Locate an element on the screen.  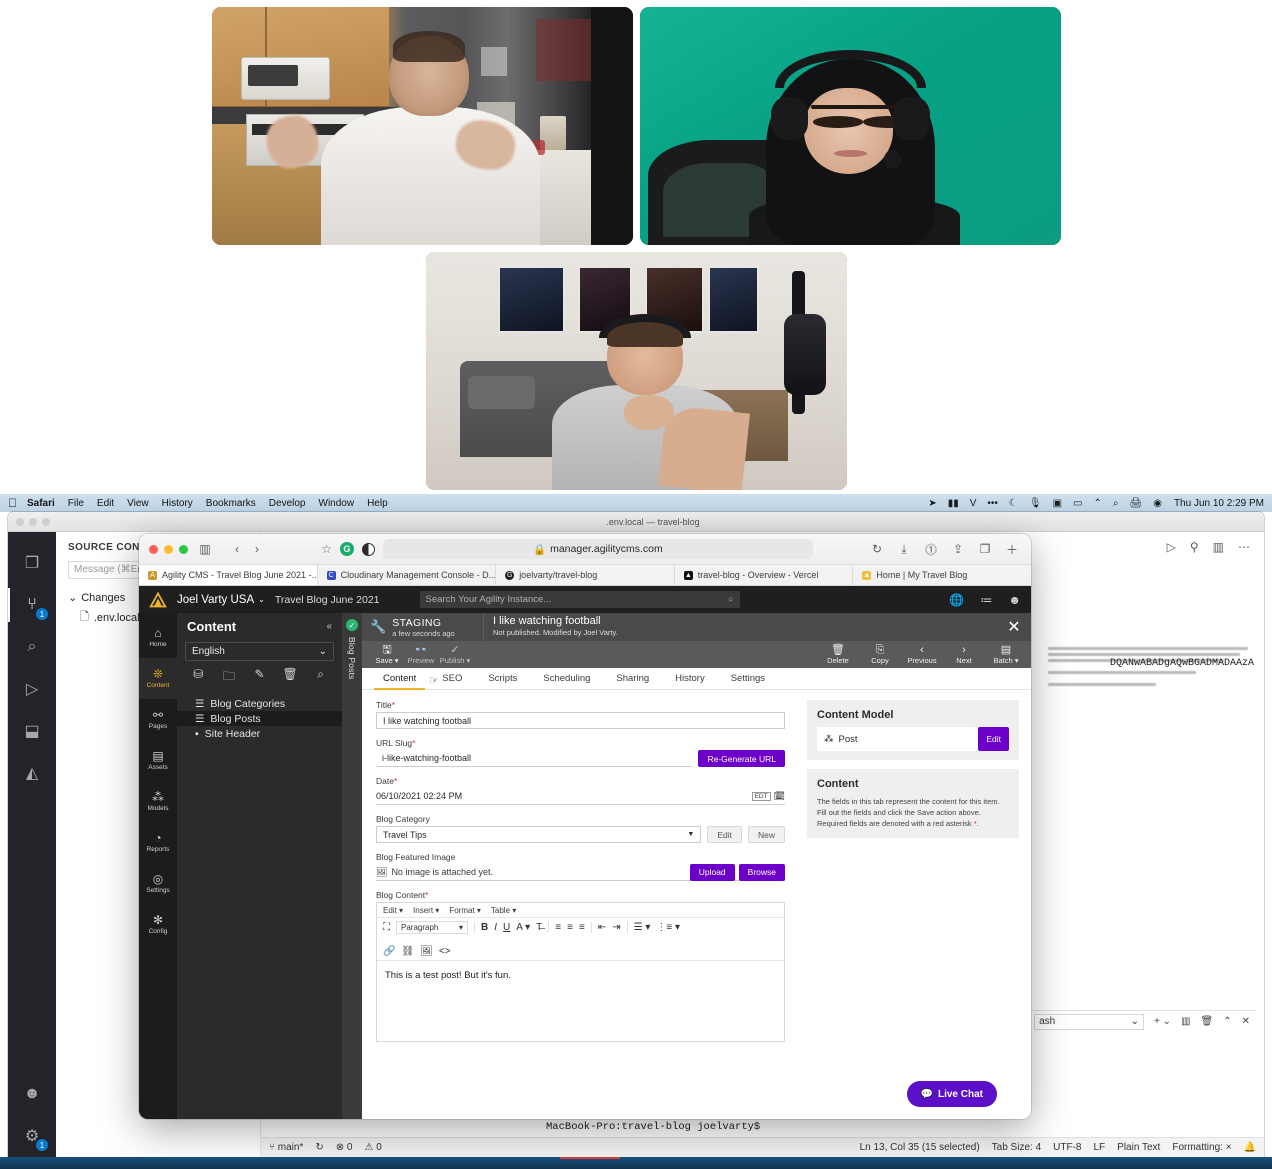
language-select: English ⌄ is located at coordinates (259, 651).